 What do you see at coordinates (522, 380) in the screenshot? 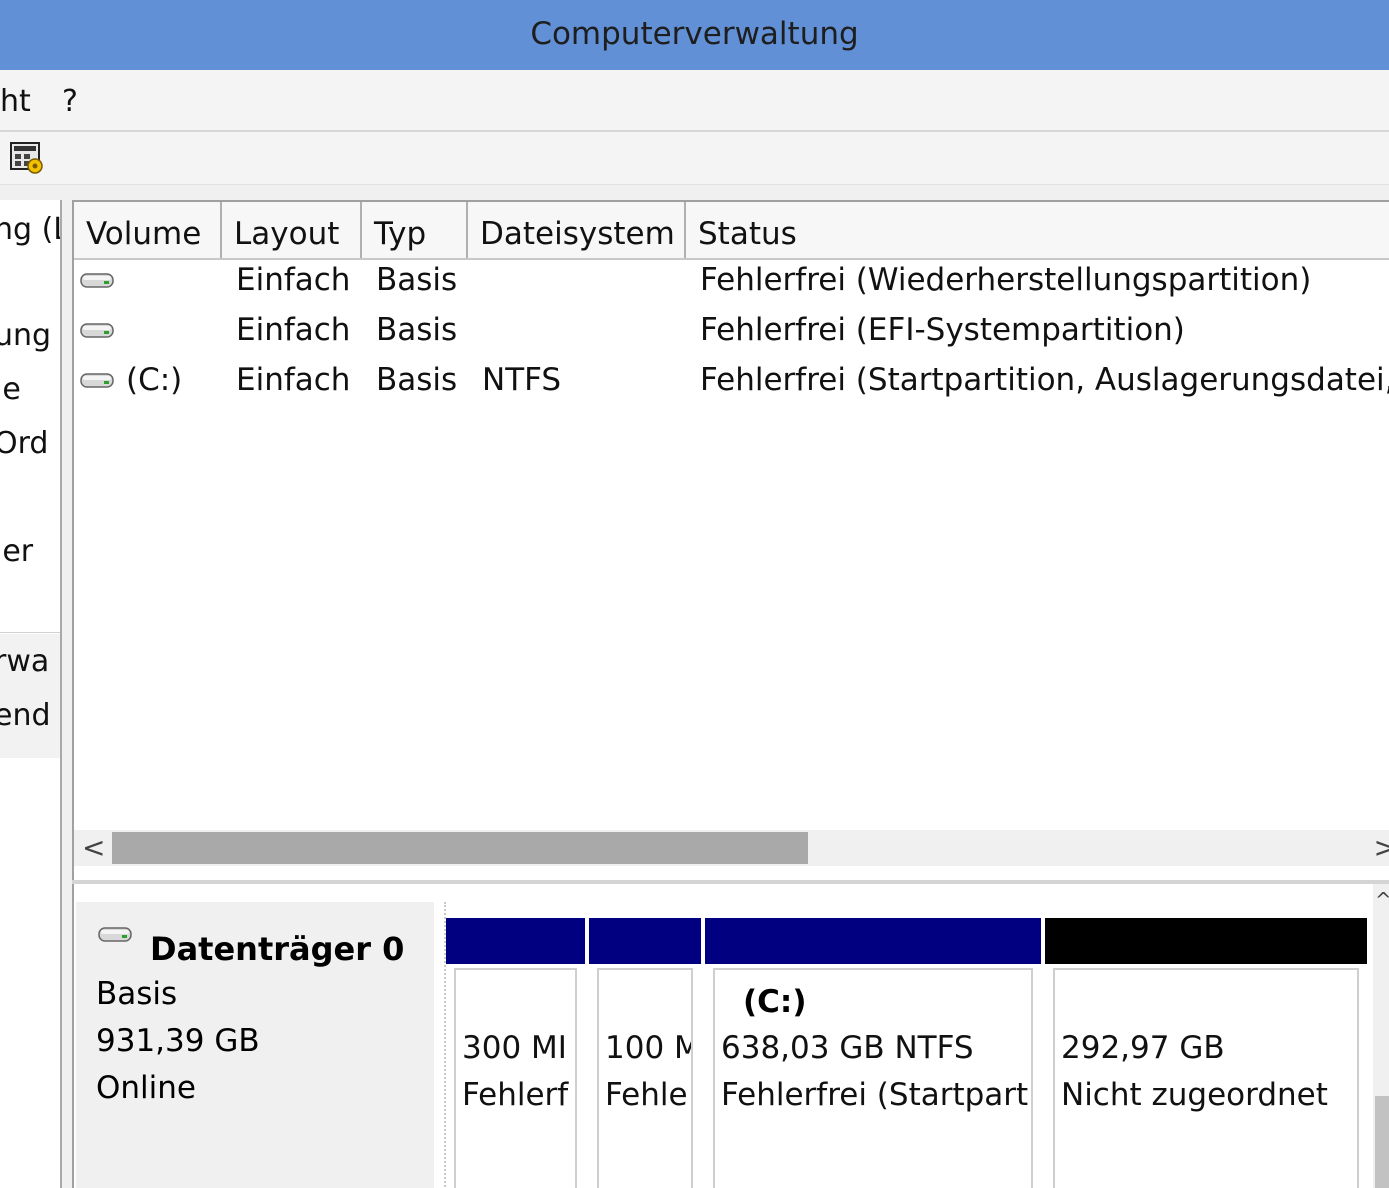
I see `cell-dateisystem: NTFS` at bounding box center [522, 380].